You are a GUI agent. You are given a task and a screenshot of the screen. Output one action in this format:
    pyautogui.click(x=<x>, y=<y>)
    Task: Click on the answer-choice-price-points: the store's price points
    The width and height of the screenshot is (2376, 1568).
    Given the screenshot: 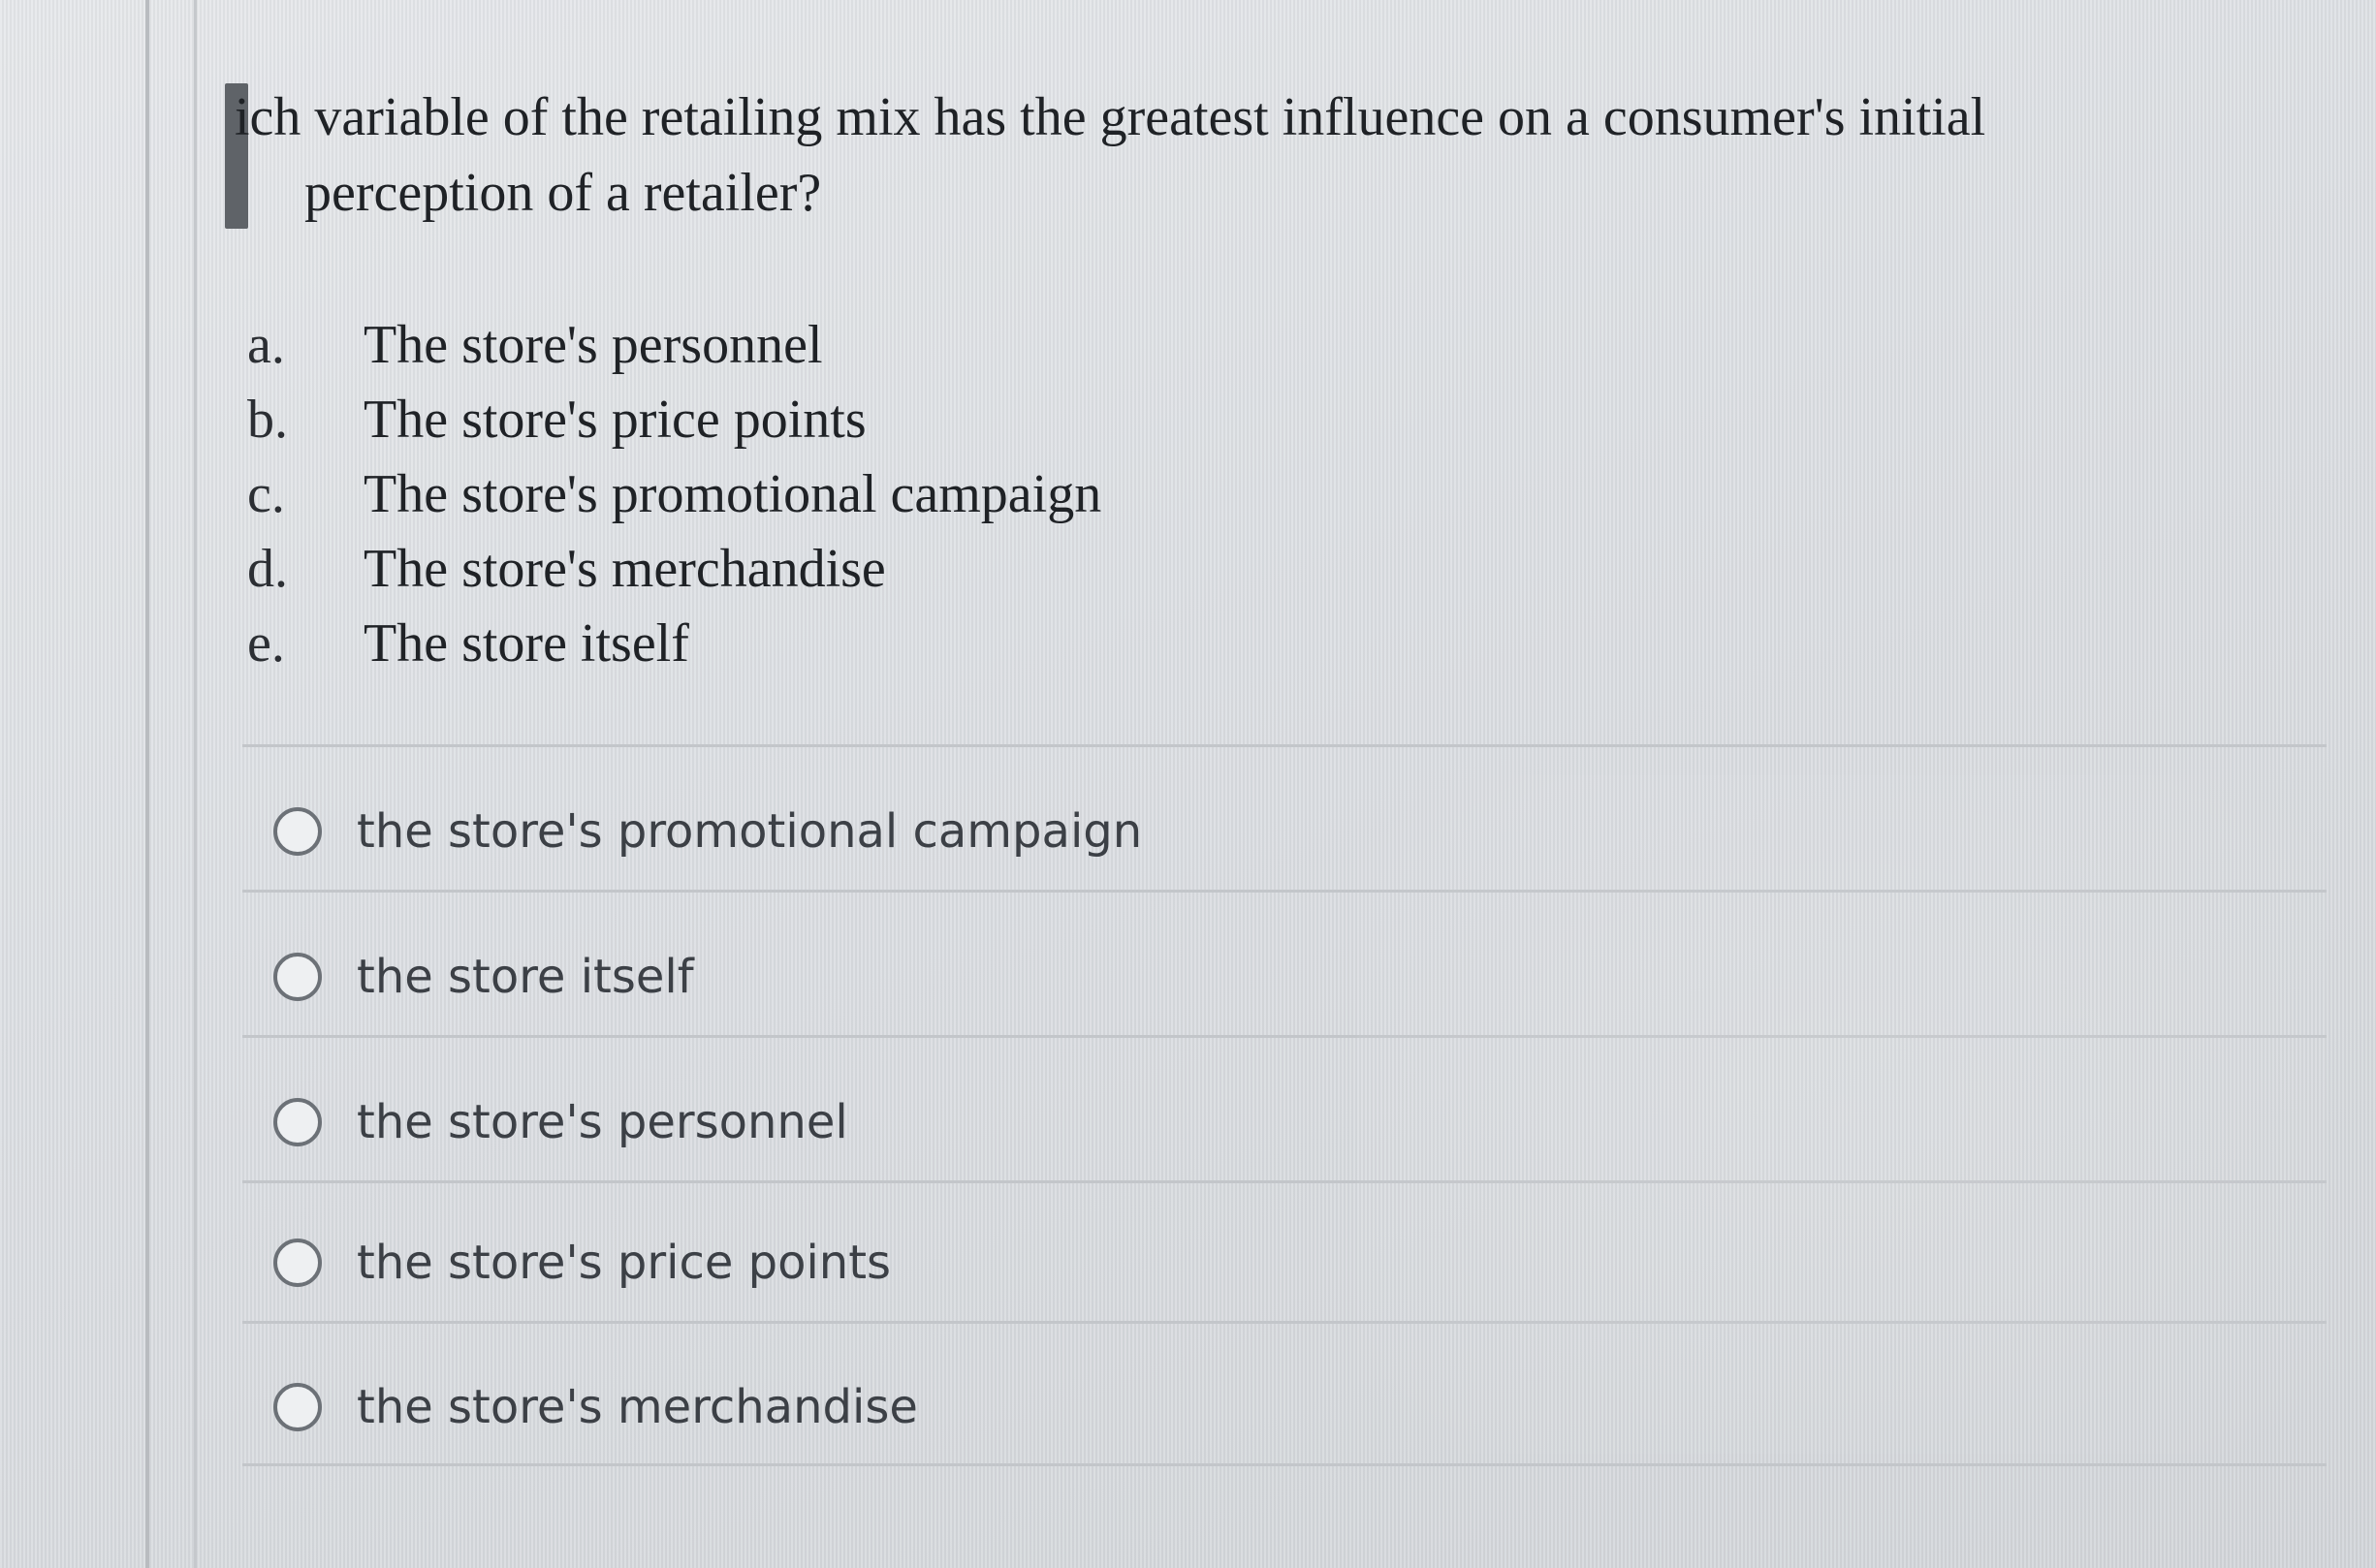 What is the action you would take?
    pyautogui.click(x=582, y=1263)
    